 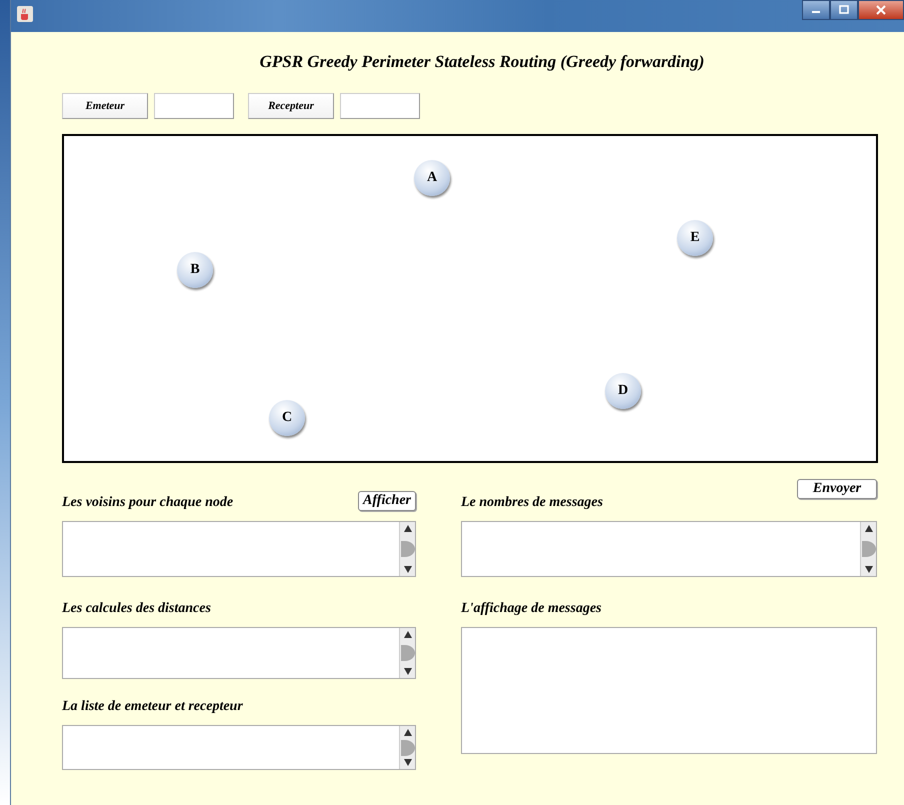 I want to click on maximize-button, so click(x=844, y=10).